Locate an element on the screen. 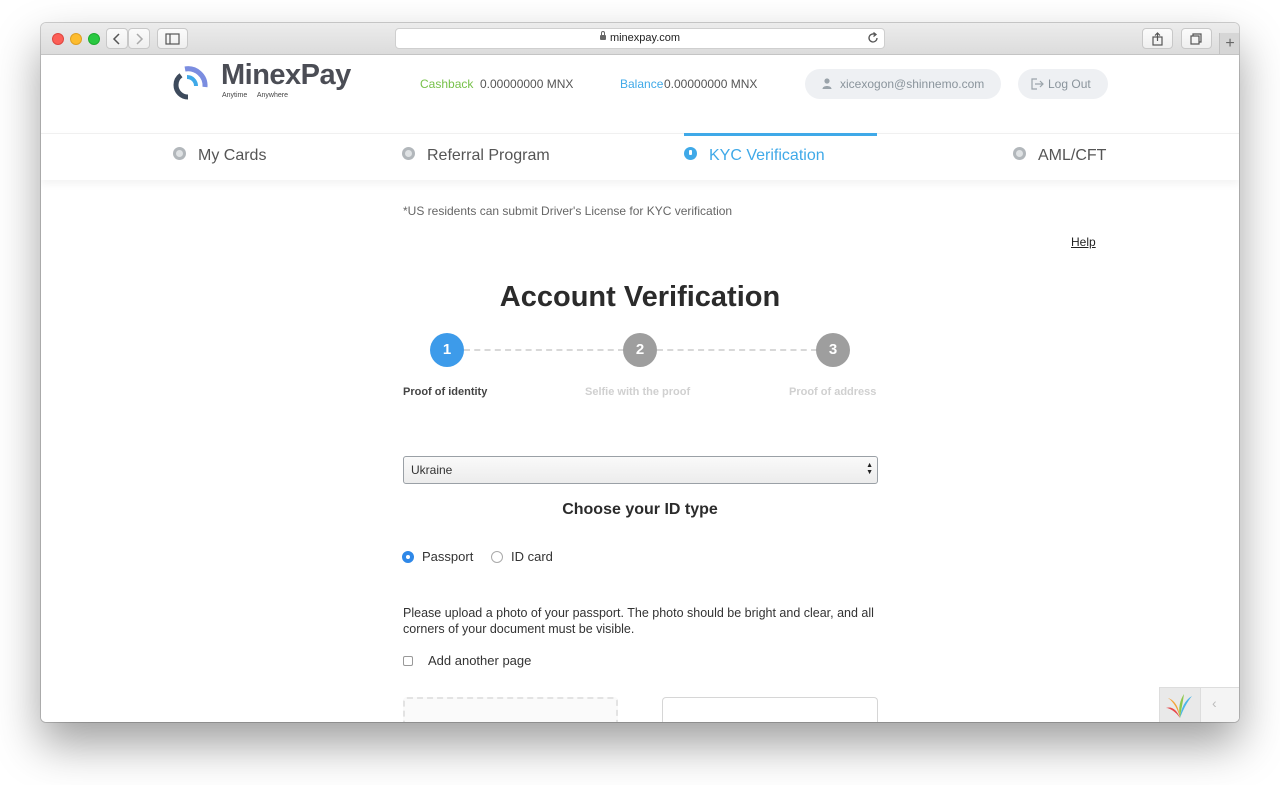 This screenshot has width=1280, height=785. upload-dropzone is located at coordinates (510, 709).